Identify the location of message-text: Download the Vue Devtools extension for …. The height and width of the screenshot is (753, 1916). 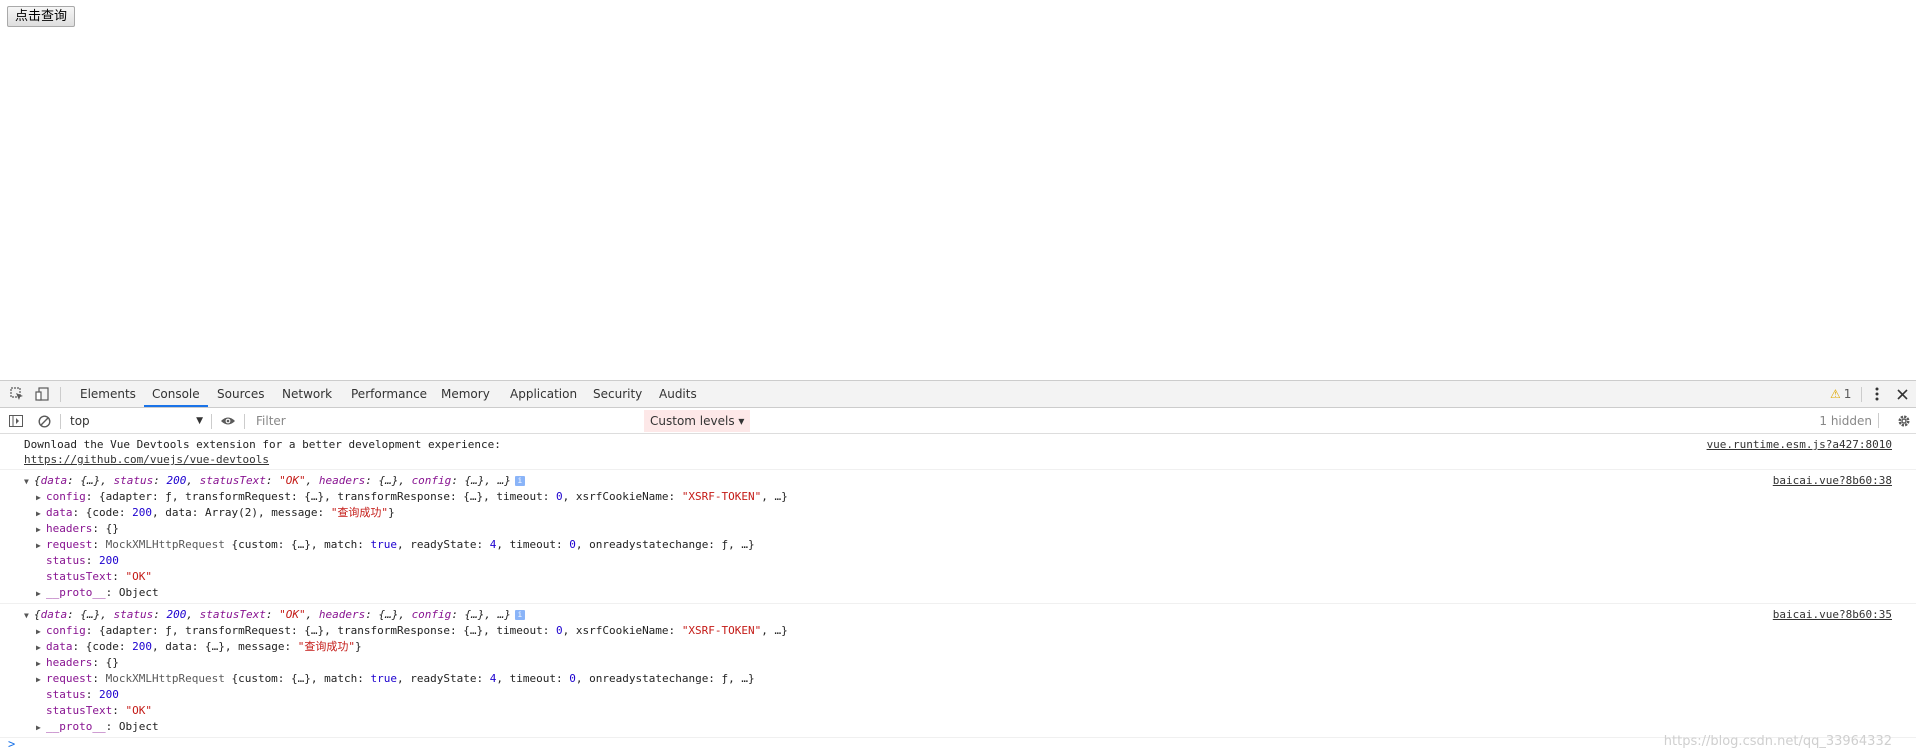
(262, 444).